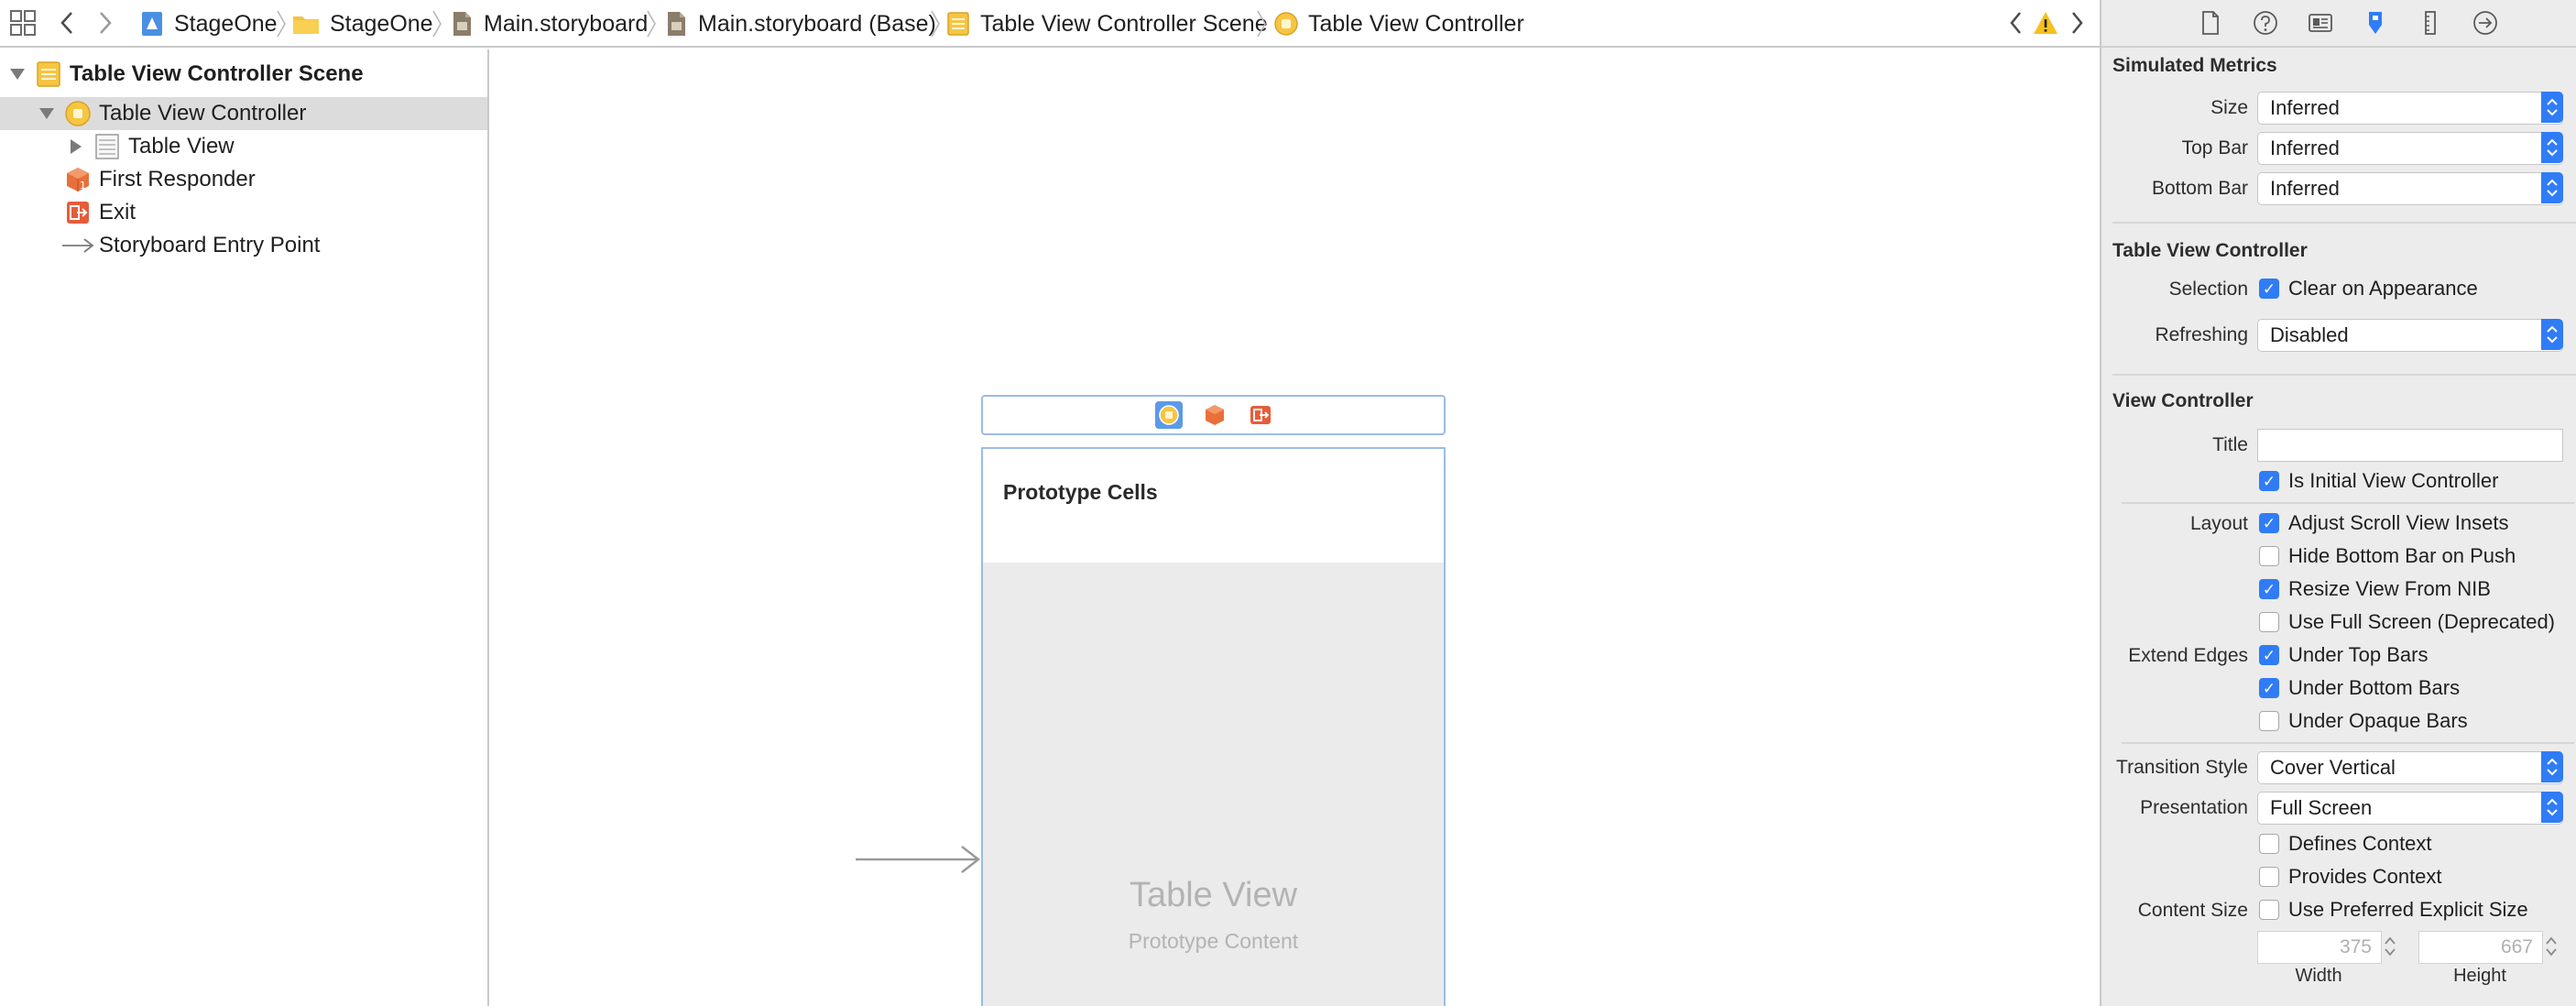  I want to click on entry-point-arrow-icon, so click(78, 245).